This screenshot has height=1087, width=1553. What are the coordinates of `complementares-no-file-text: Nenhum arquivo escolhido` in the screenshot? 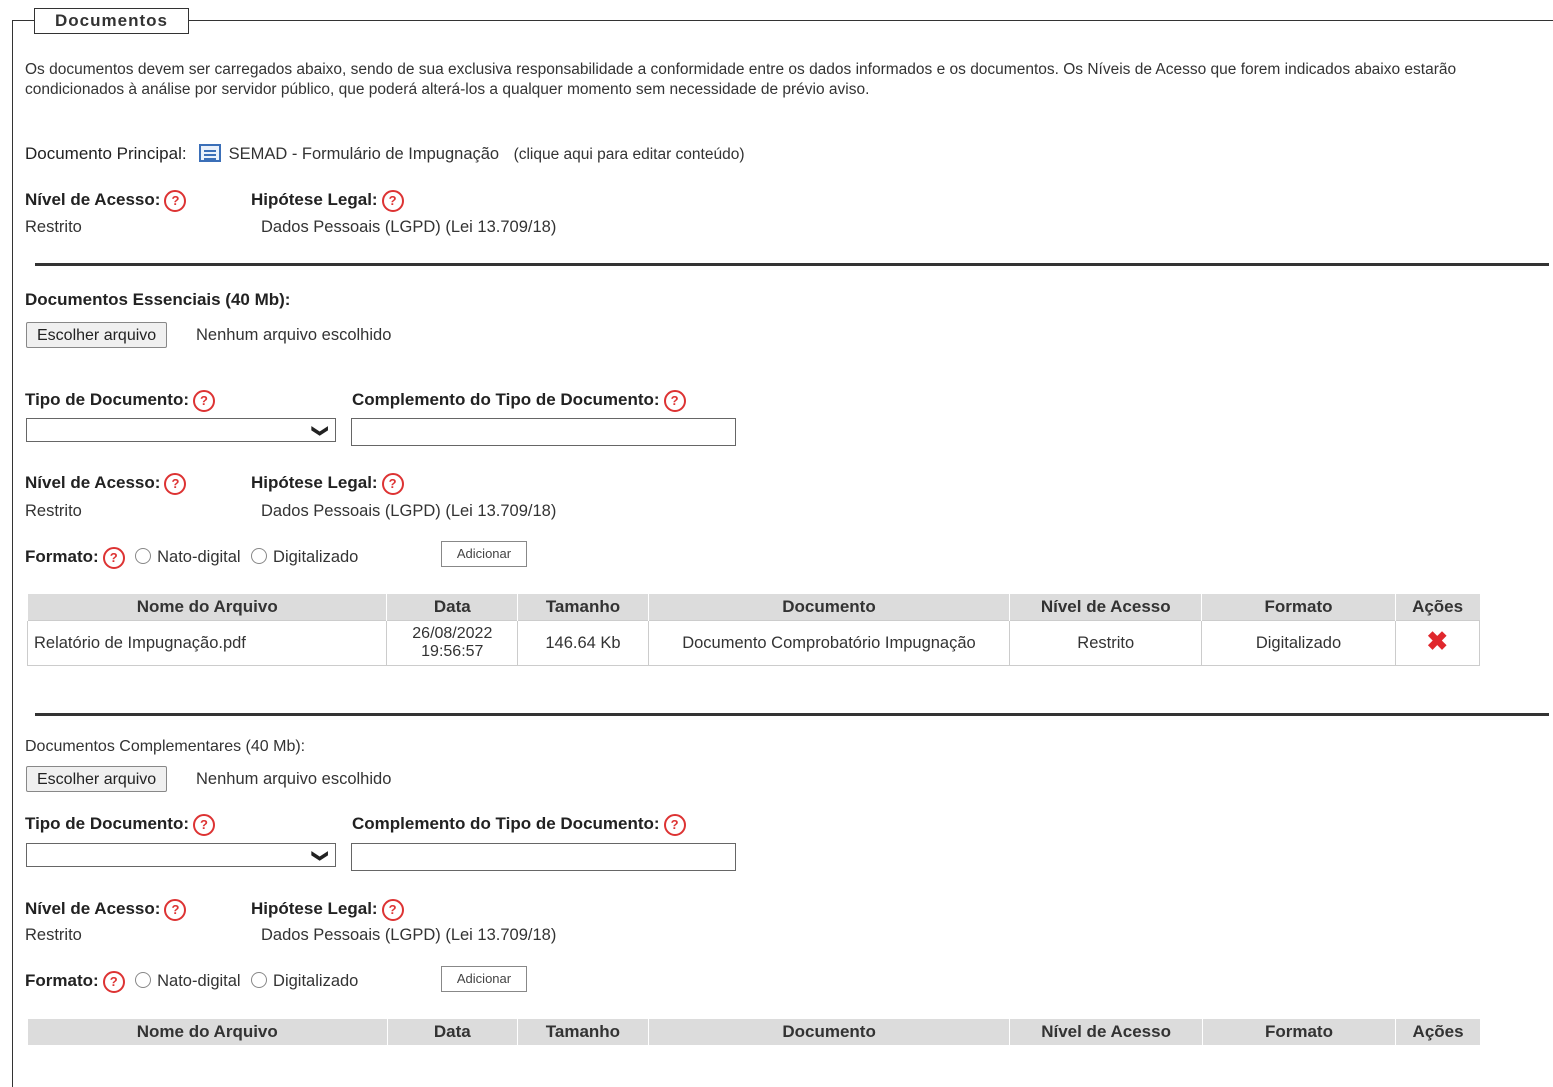 It's located at (294, 779).